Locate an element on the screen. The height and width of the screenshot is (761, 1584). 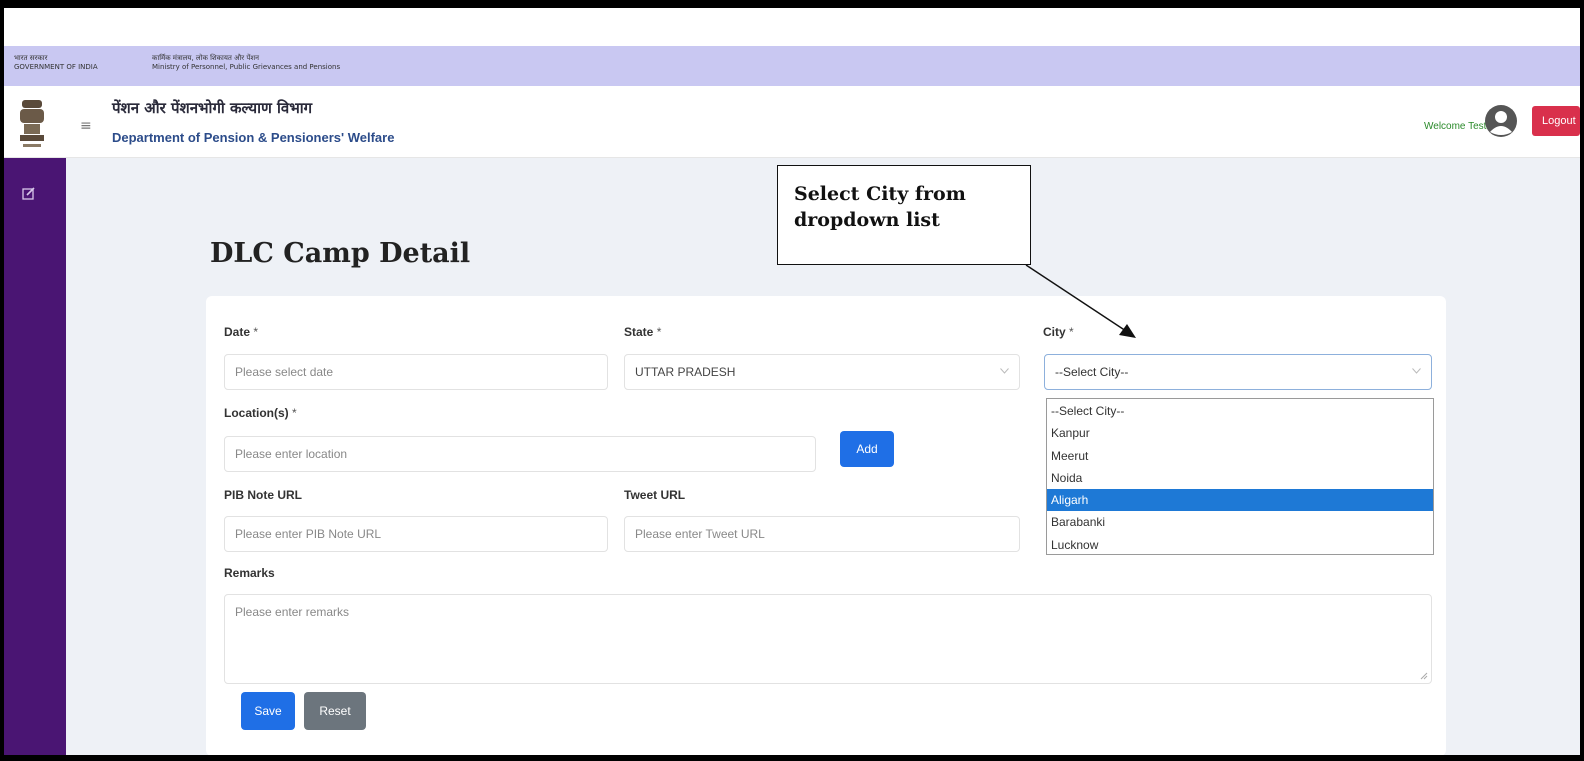
menu-toggle-icon: ≡ is located at coordinates (87, 126).